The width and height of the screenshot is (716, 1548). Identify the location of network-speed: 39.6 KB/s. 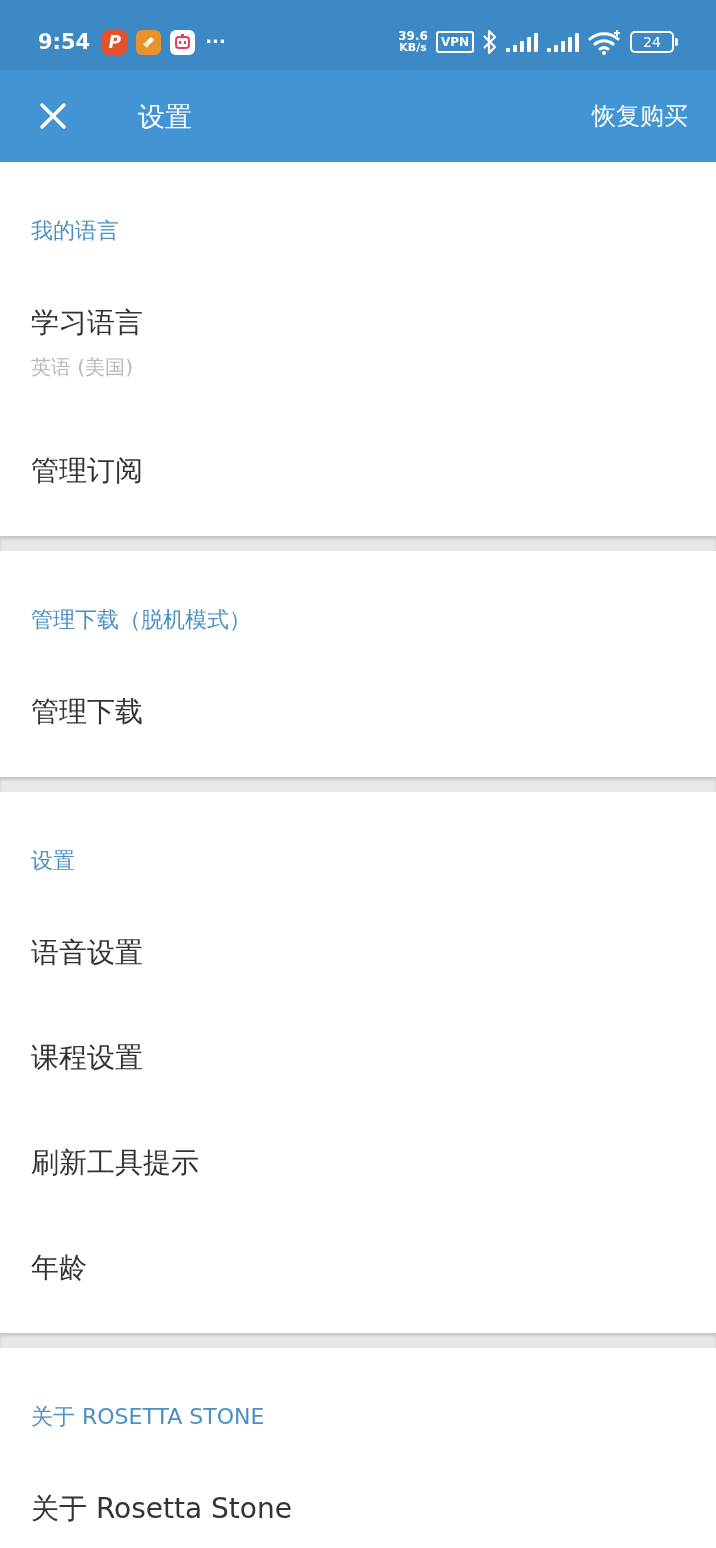
(413, 42).